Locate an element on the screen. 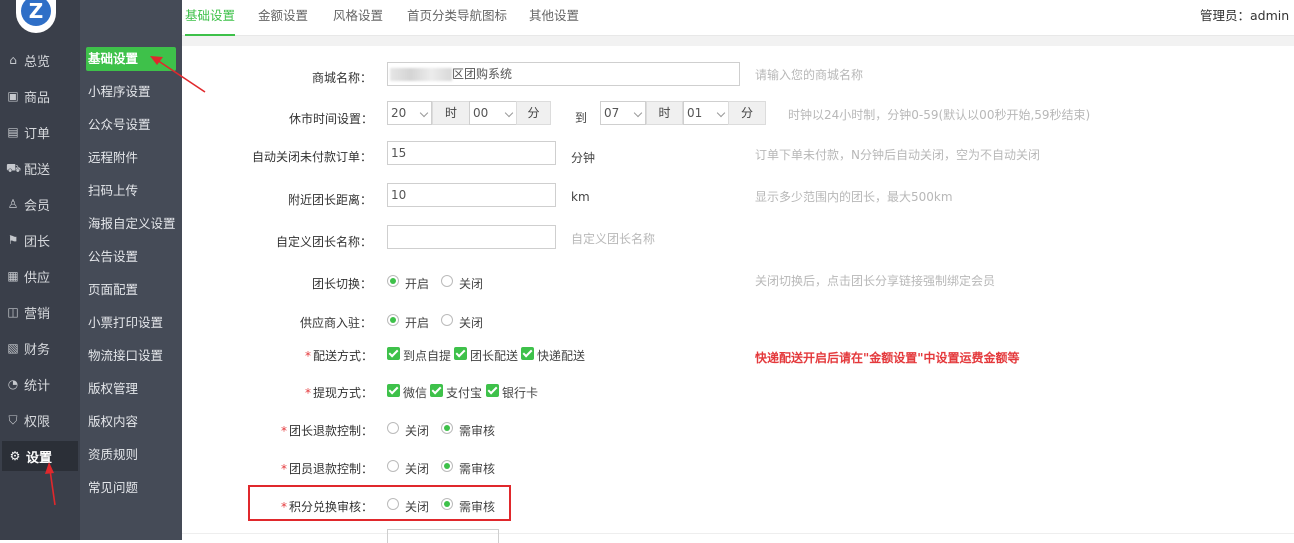 The image size is (1294, 543). arrow-to-settings-icon is located at coordinates (50, 484).